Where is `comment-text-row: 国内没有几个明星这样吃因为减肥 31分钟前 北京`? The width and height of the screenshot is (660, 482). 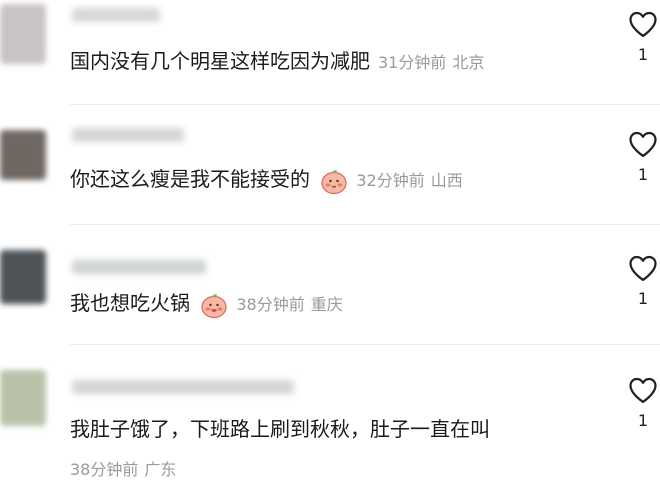 comment-text-row: 国内没有几个明星这样吃因为减肥 31分钟前 北京 is located at coordinates (280, 62).